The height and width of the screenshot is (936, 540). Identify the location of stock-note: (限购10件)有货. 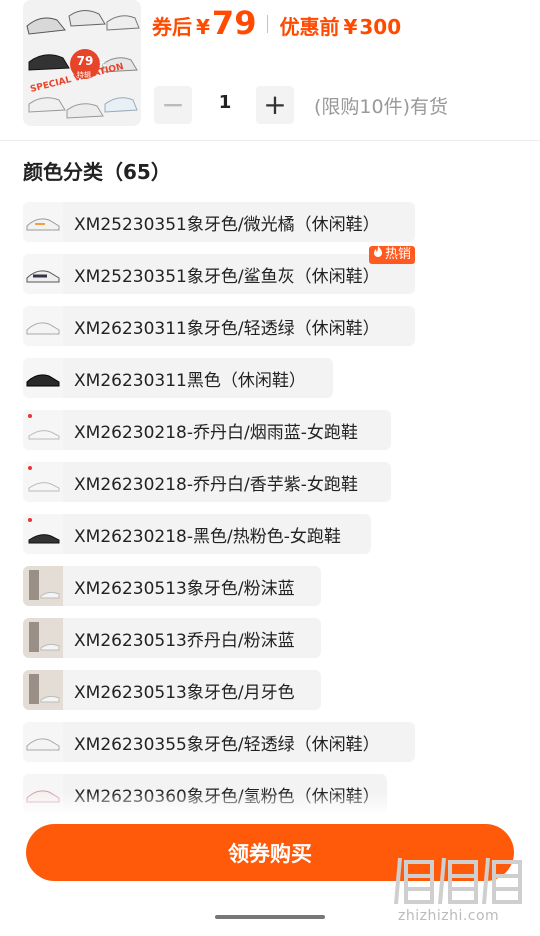
(381, 107).